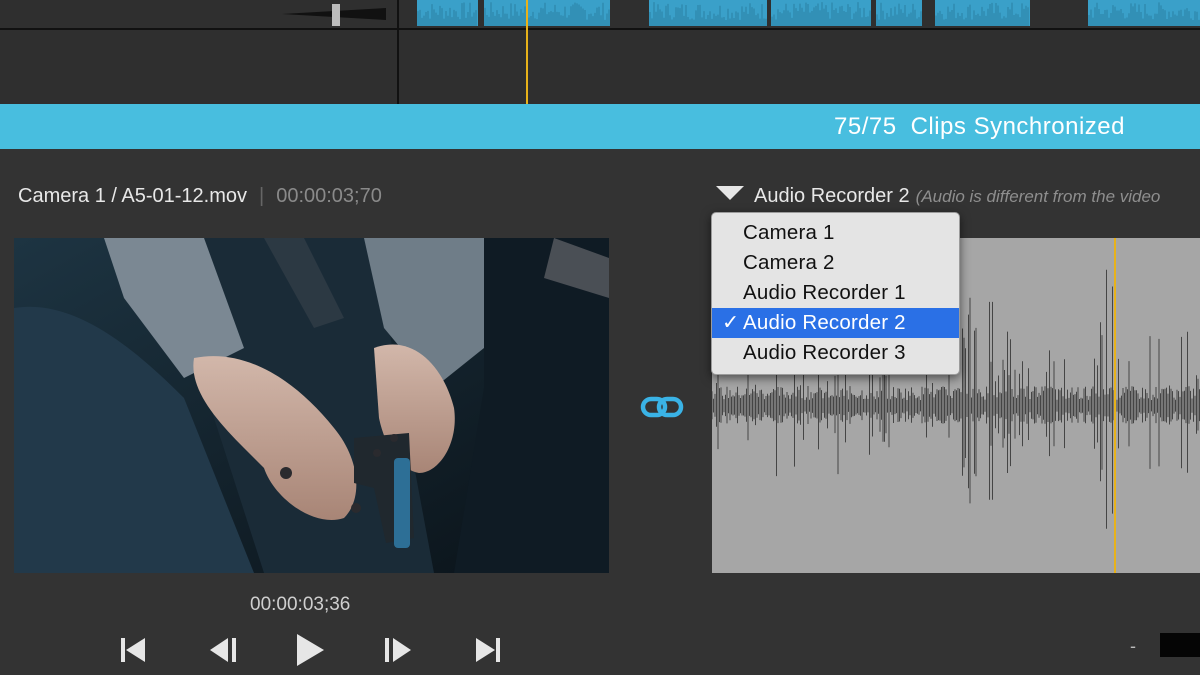 The image size is (1200, 675). What do you see at coordinates (527, 52) in the screenshot?
I see `timeline-playhead` at bounding box center [527, 52].